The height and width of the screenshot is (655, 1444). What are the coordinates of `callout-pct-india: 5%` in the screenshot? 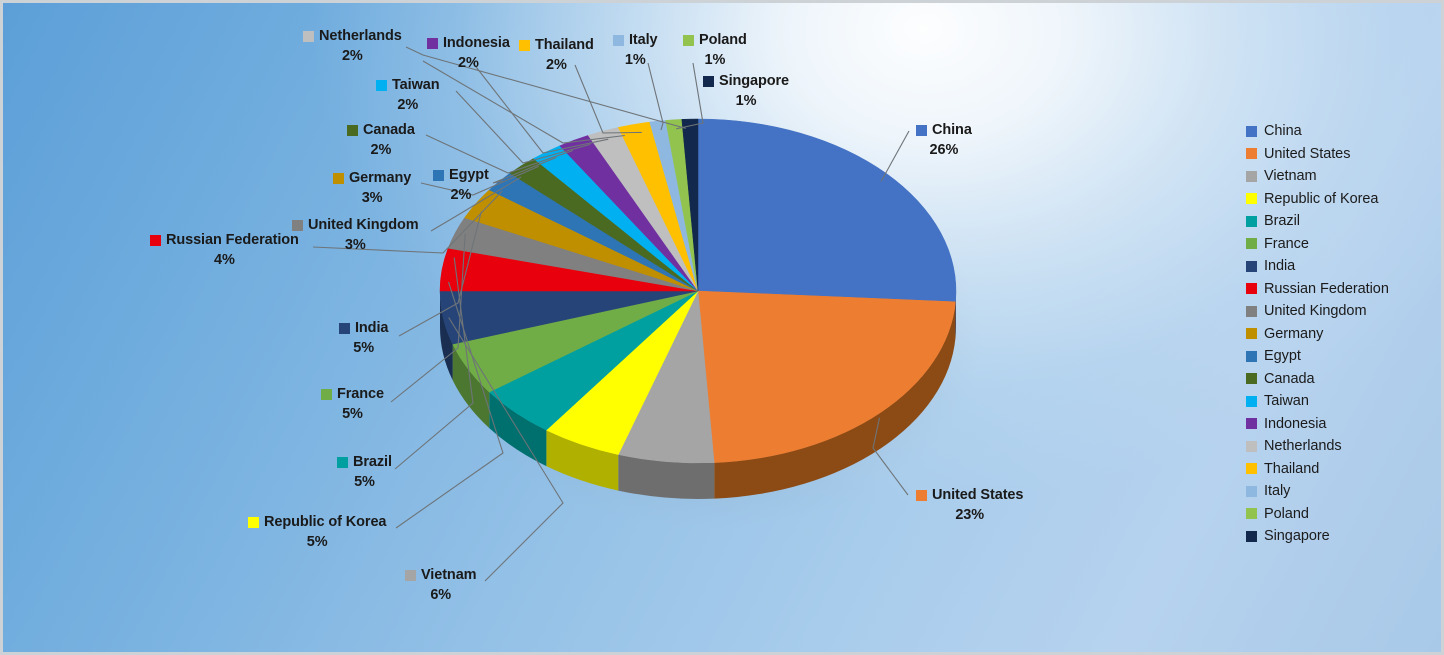 It's located at (364, 347).